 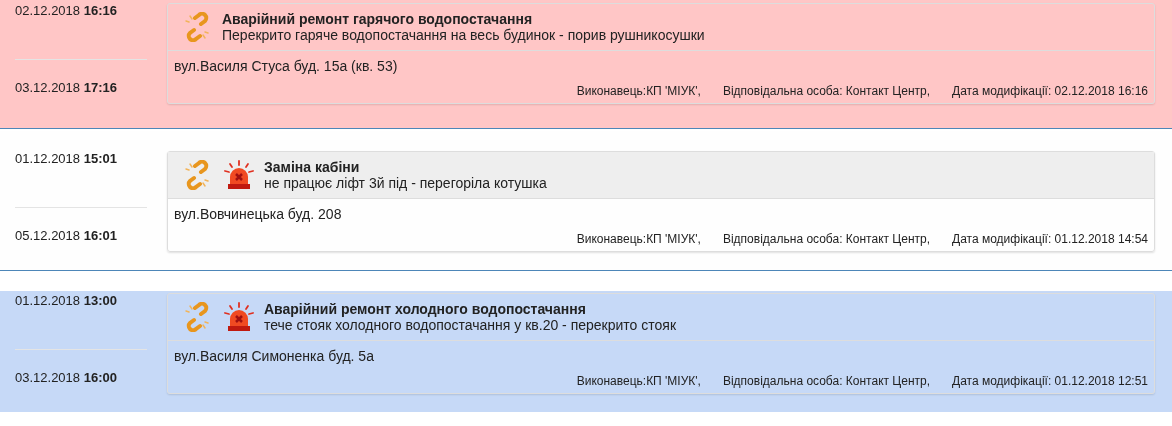 What do you see at coordinates (1050, 91) in the screenshot?
I see `modified-date-text: Дата модифікації: 02.12.2018 16:16` at bounding box center [1050, 91].